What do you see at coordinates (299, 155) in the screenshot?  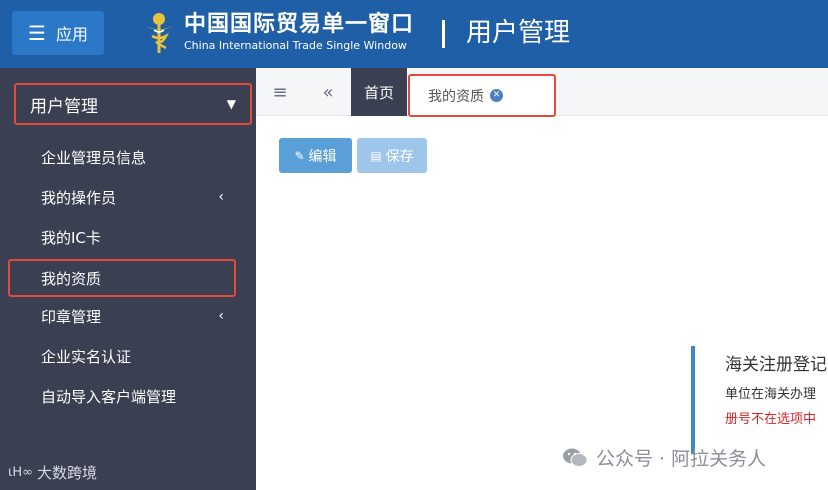 I see `edit-icon: ✎` at bounding box center [299, 155].